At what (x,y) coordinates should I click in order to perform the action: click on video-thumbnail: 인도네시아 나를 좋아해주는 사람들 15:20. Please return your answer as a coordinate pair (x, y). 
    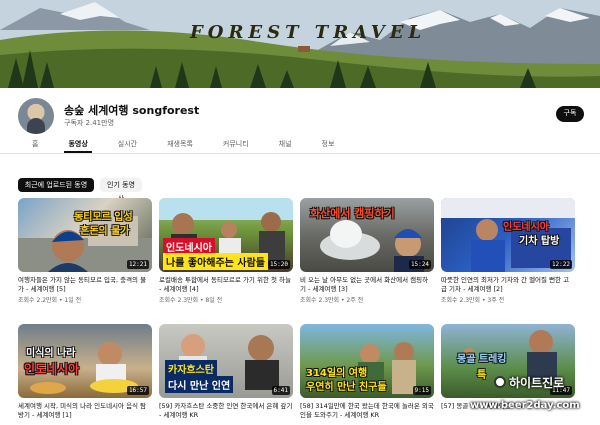
    Looking at the image, I should click on (226, 235).